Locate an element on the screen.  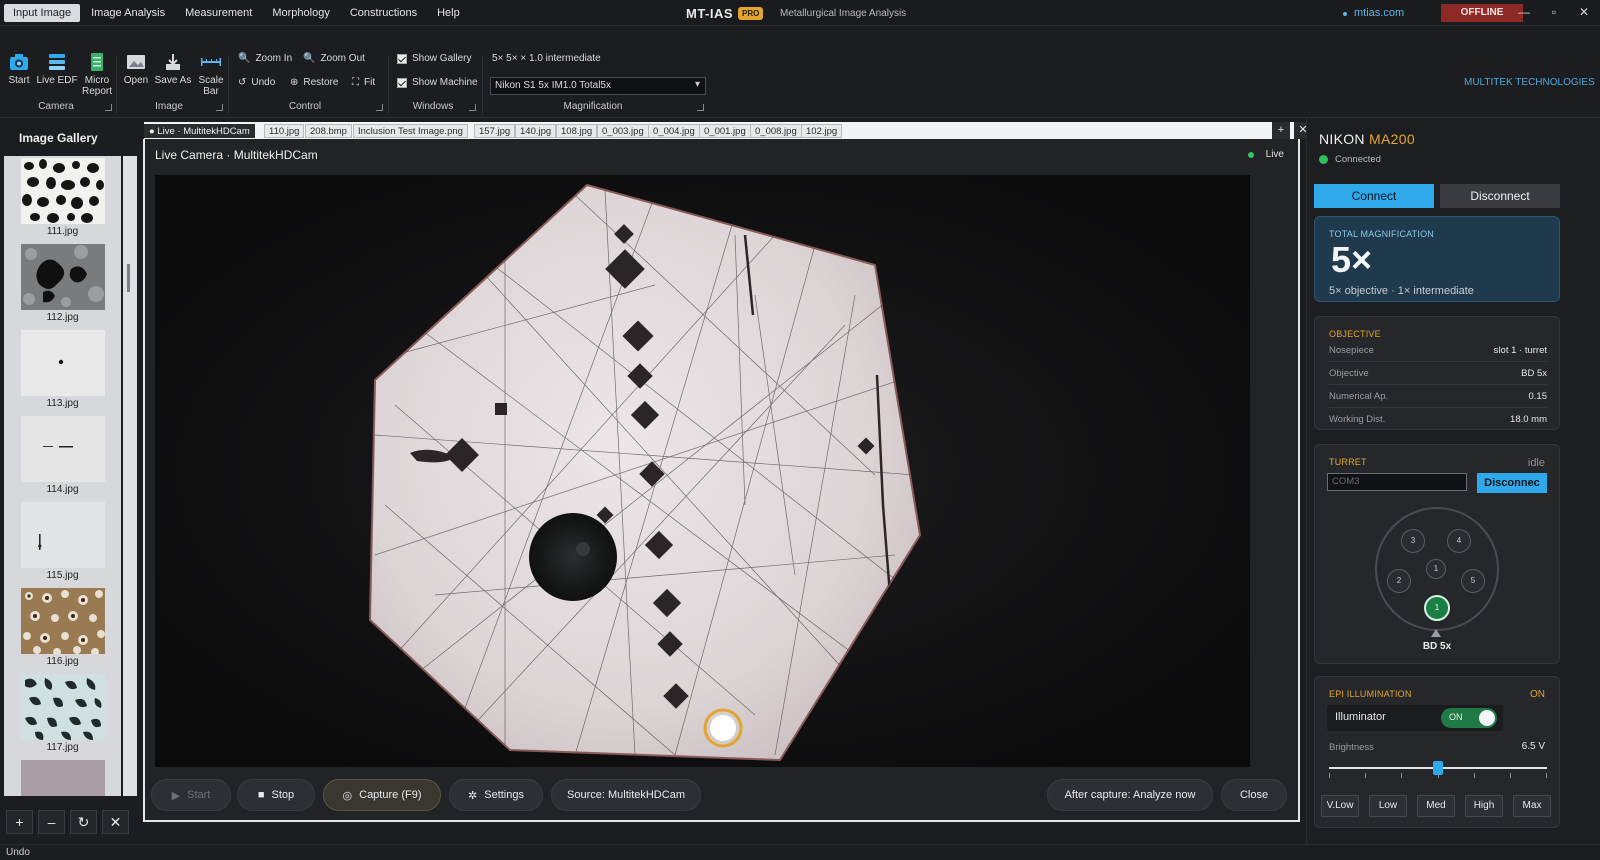
fit-icon: ⛶ is located at coordinates (355, 82).